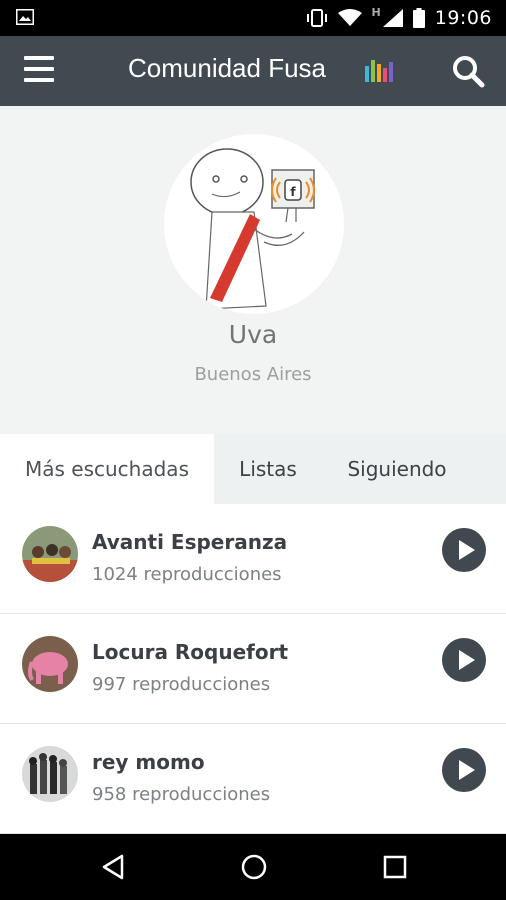 This screenshot has height=900, width=506. Describe the element at coordinates (316, 18) in the screenshot. I see `vibrate-icon` at that location.